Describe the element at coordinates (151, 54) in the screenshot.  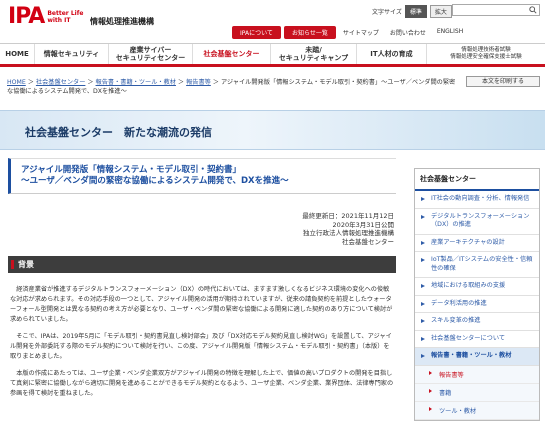
I see `nav-industrial-cyber: 産業サイバー セキュリティセンター` at that location.